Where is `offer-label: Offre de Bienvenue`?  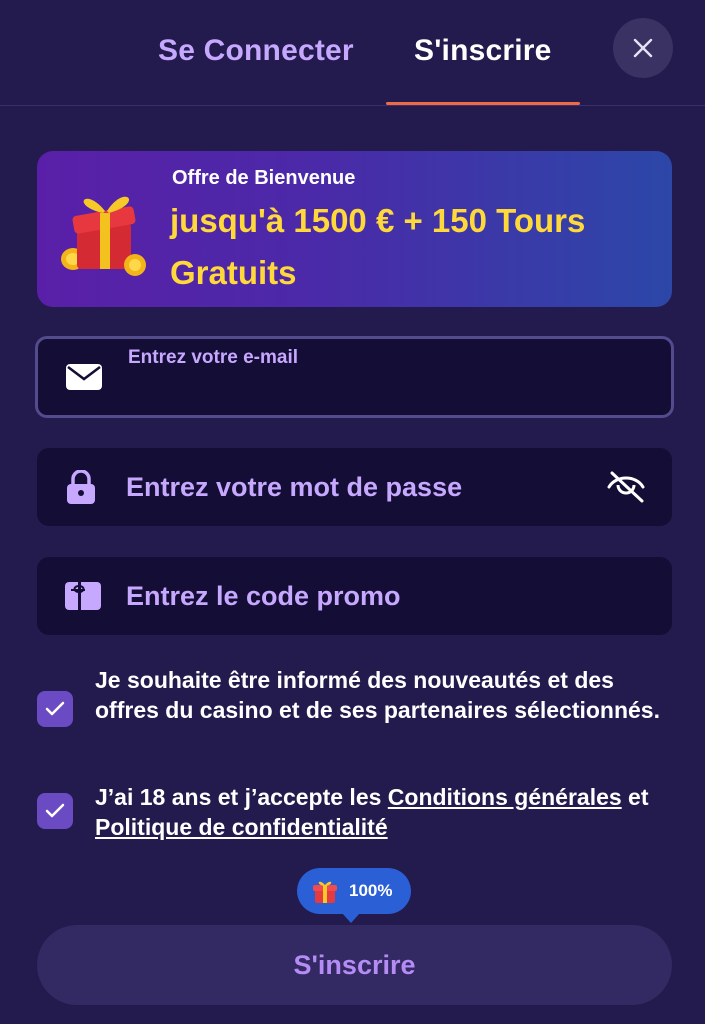
offer-label: Offre de Bienvenue is located at coordinates (264, 178).